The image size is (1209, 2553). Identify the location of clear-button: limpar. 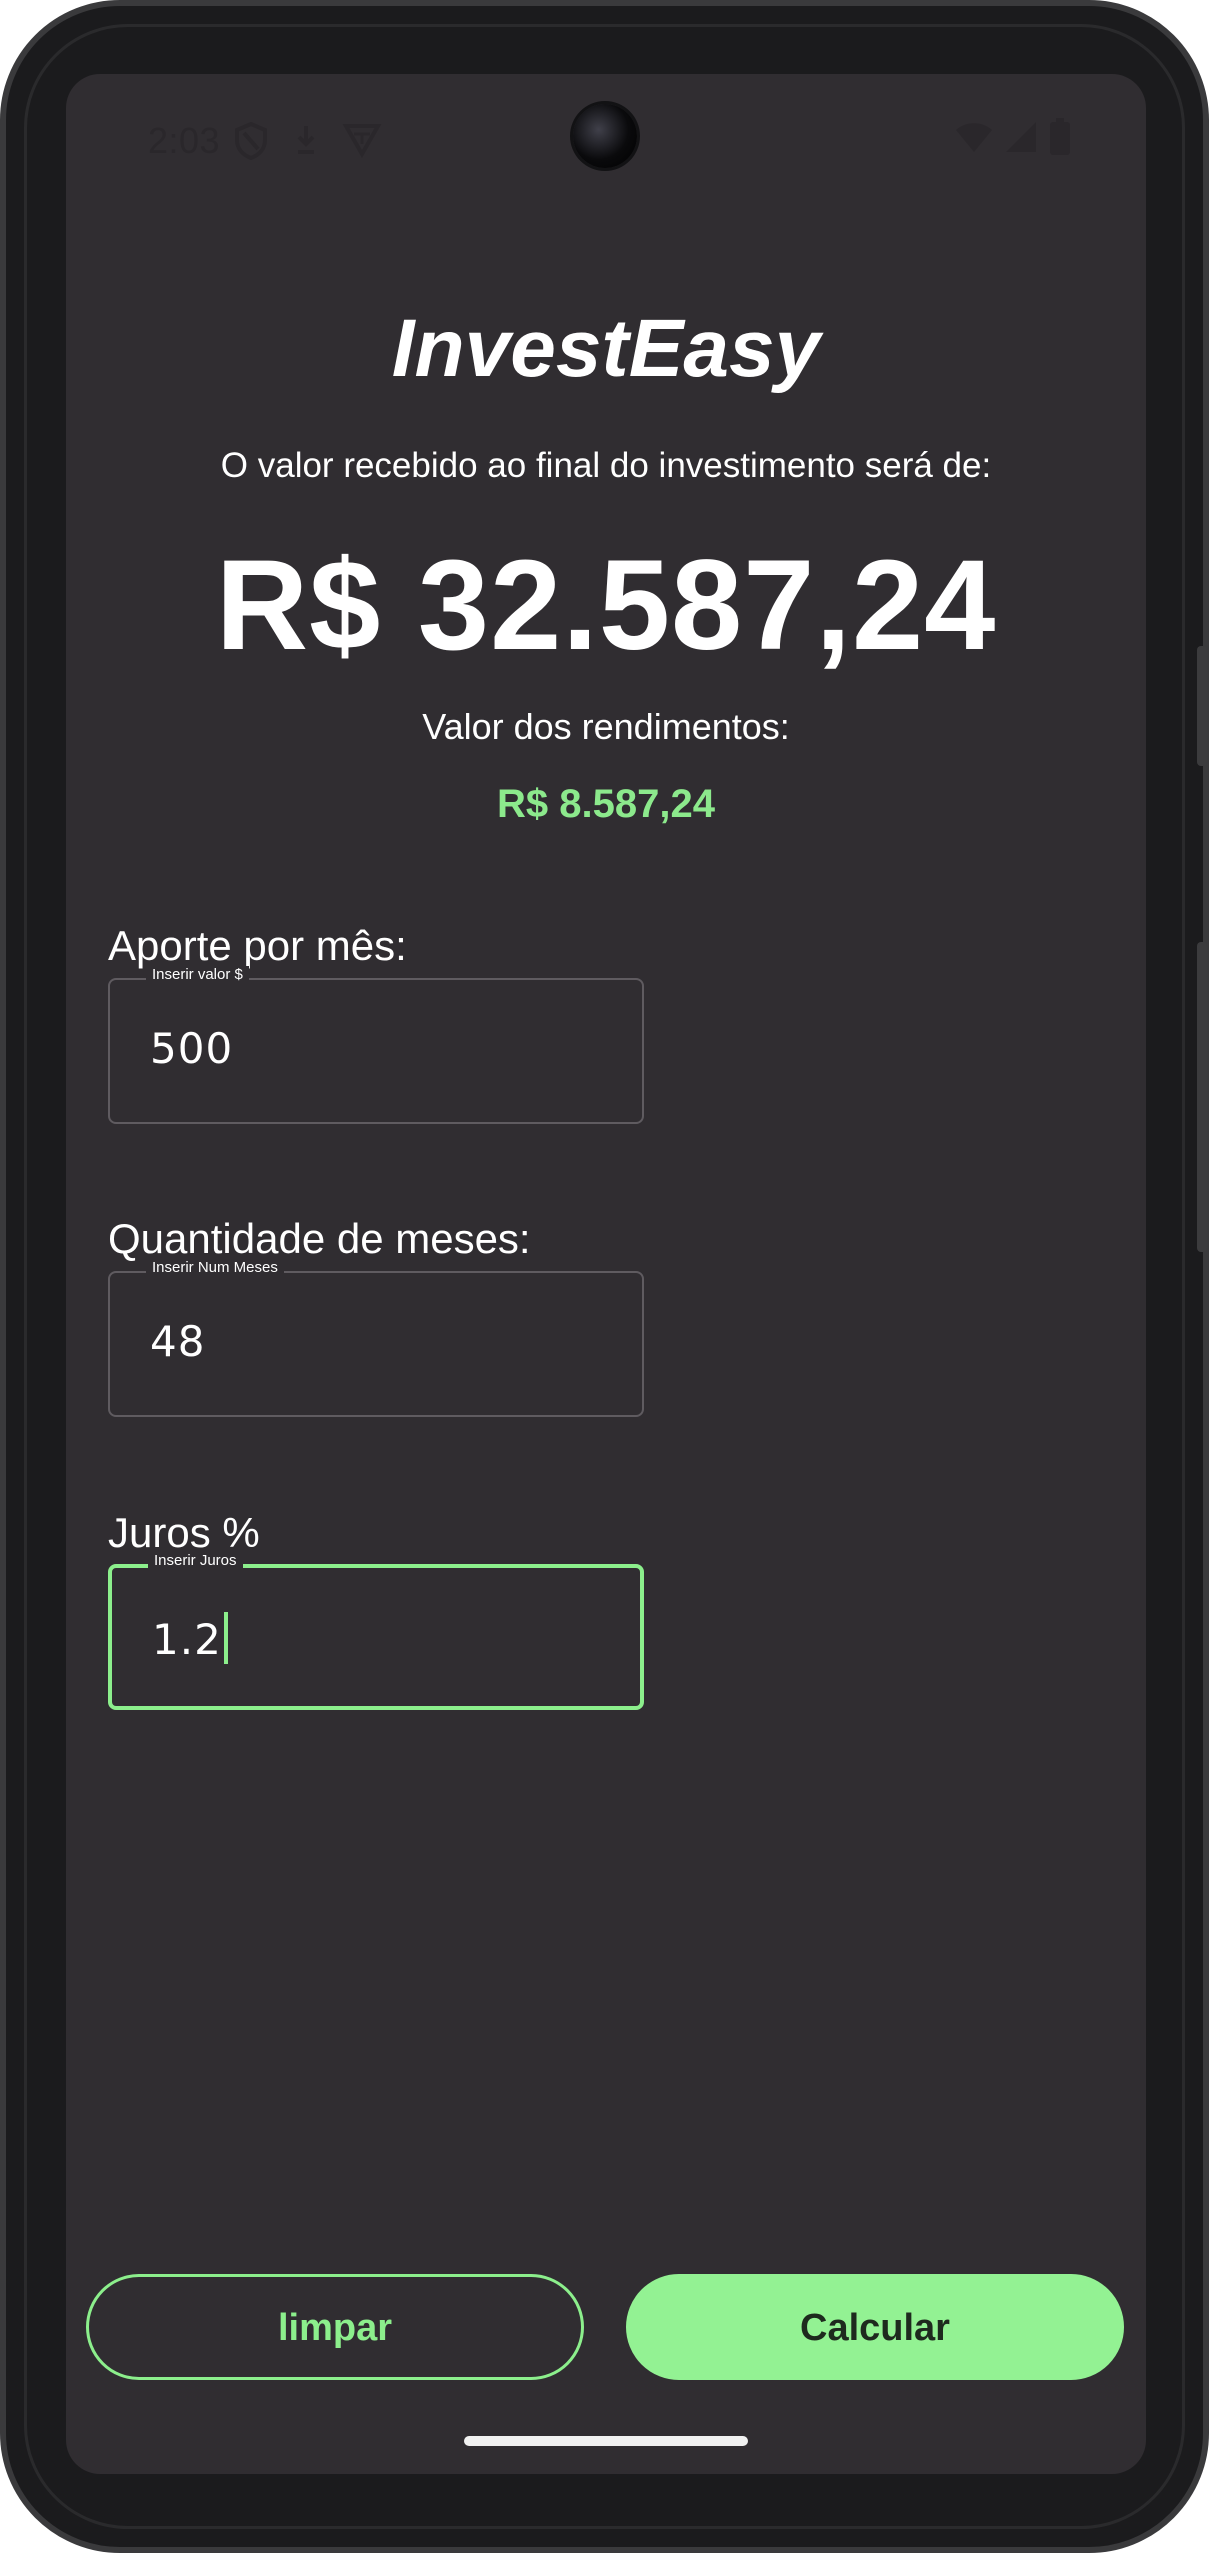
(335, 2327).